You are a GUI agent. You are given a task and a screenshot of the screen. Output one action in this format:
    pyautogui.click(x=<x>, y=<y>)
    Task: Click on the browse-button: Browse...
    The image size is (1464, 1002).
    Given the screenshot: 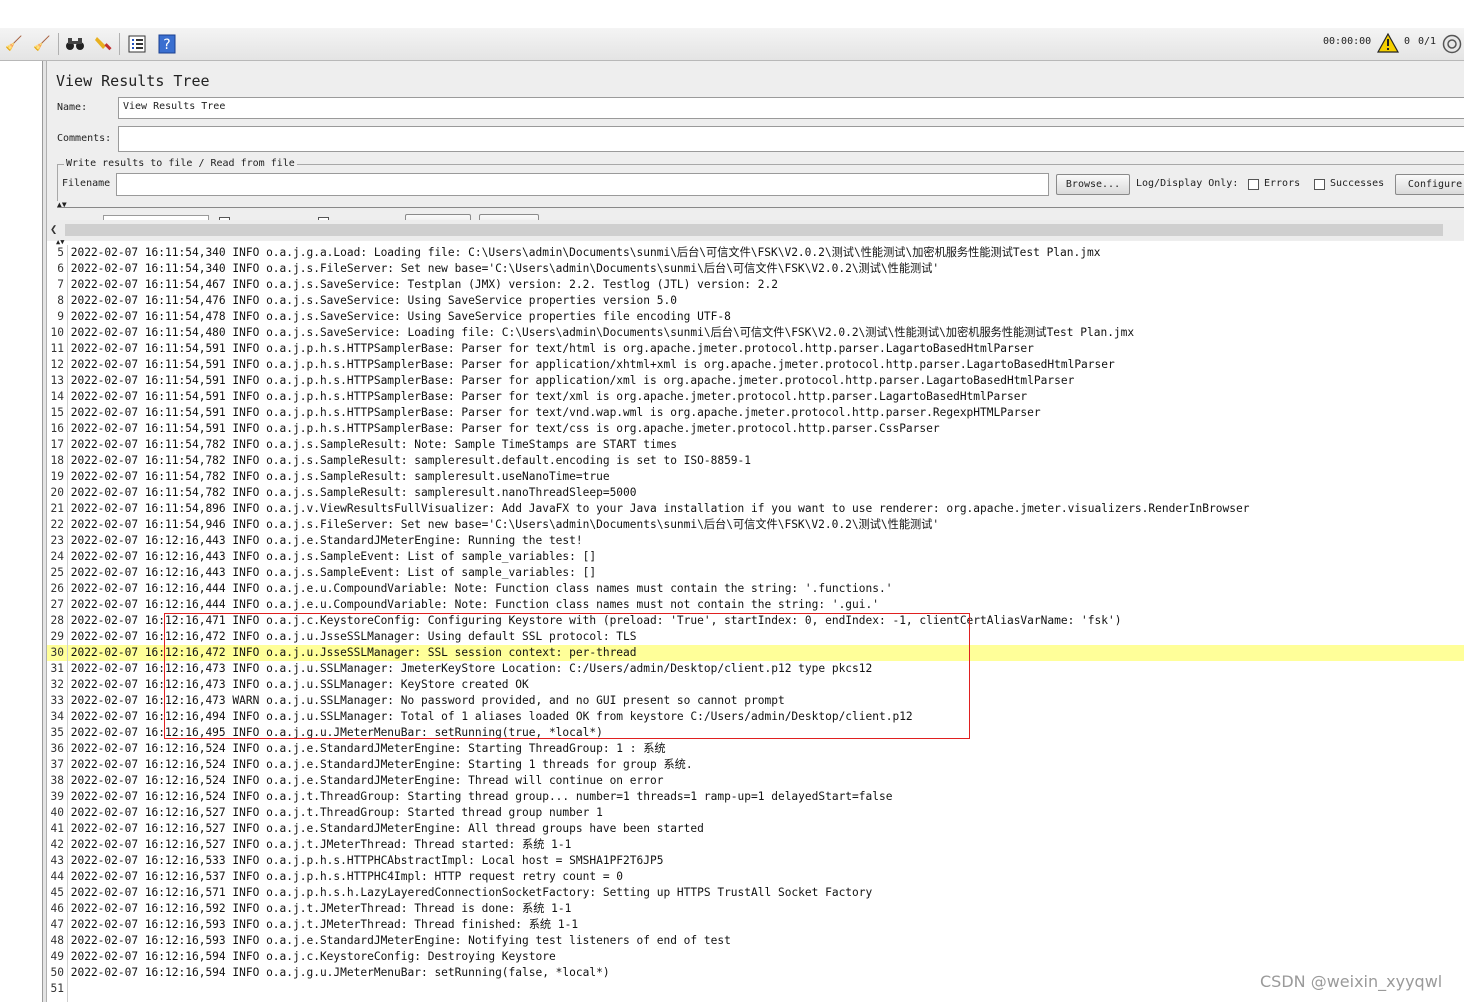 What is the action you would take?
    pyautogui.click(x=1093, y=184)
    